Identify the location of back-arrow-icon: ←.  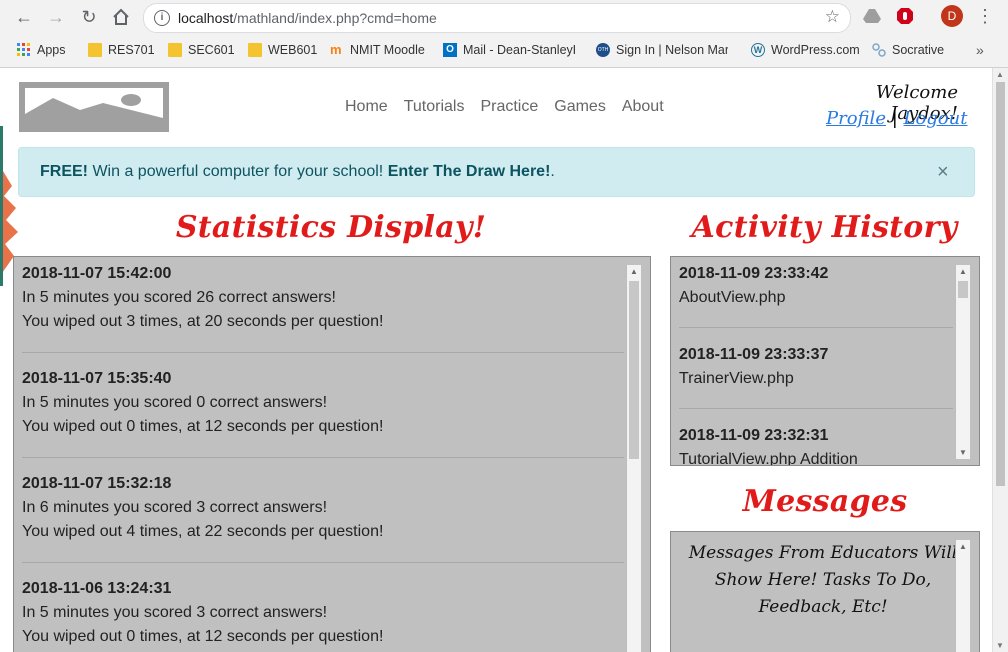
(24, 17).